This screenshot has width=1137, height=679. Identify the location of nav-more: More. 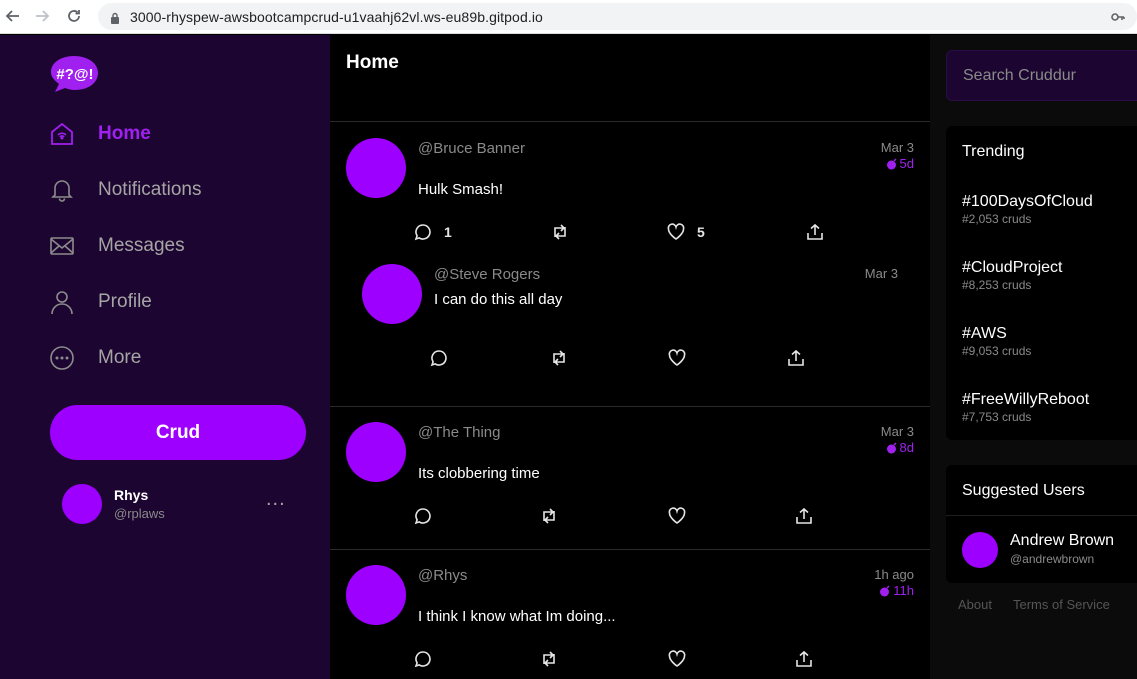
(95, 358).